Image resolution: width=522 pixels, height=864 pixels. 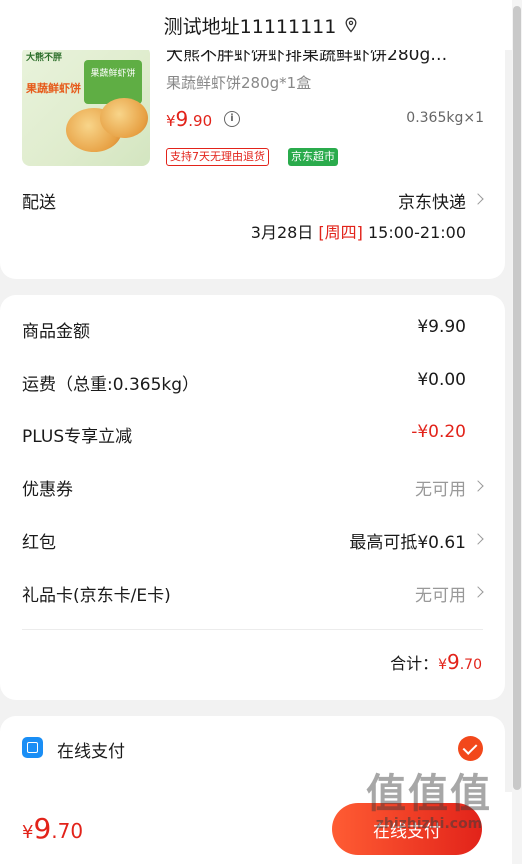 What do you see at coordinates (440, 593) in the screenshot?
I see `gift-card-value: 无可用` at bounding box center [440, 593].